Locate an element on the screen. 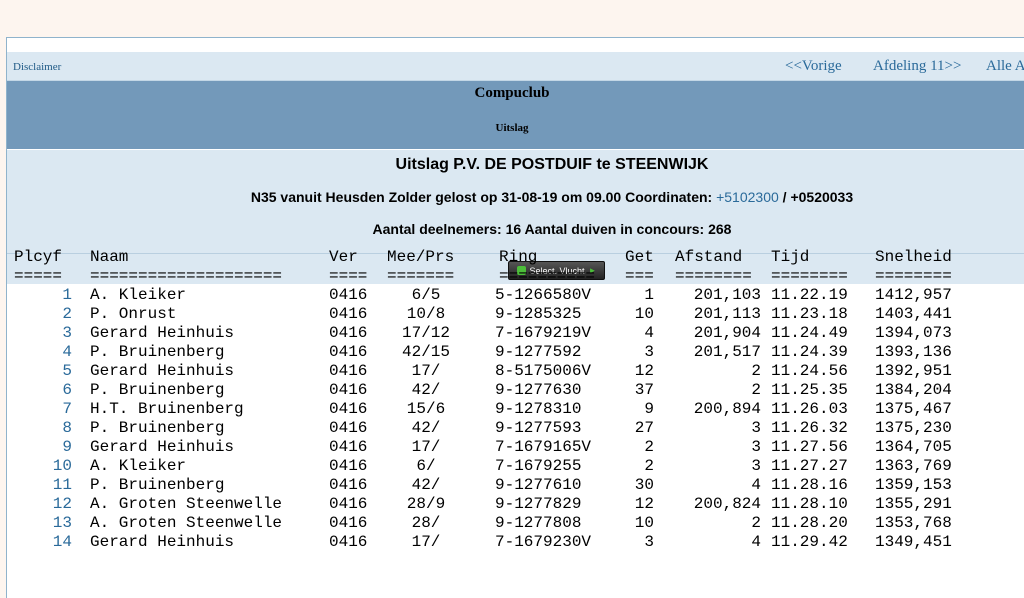  cell-place: 8 is located at coordinates (43, 428).